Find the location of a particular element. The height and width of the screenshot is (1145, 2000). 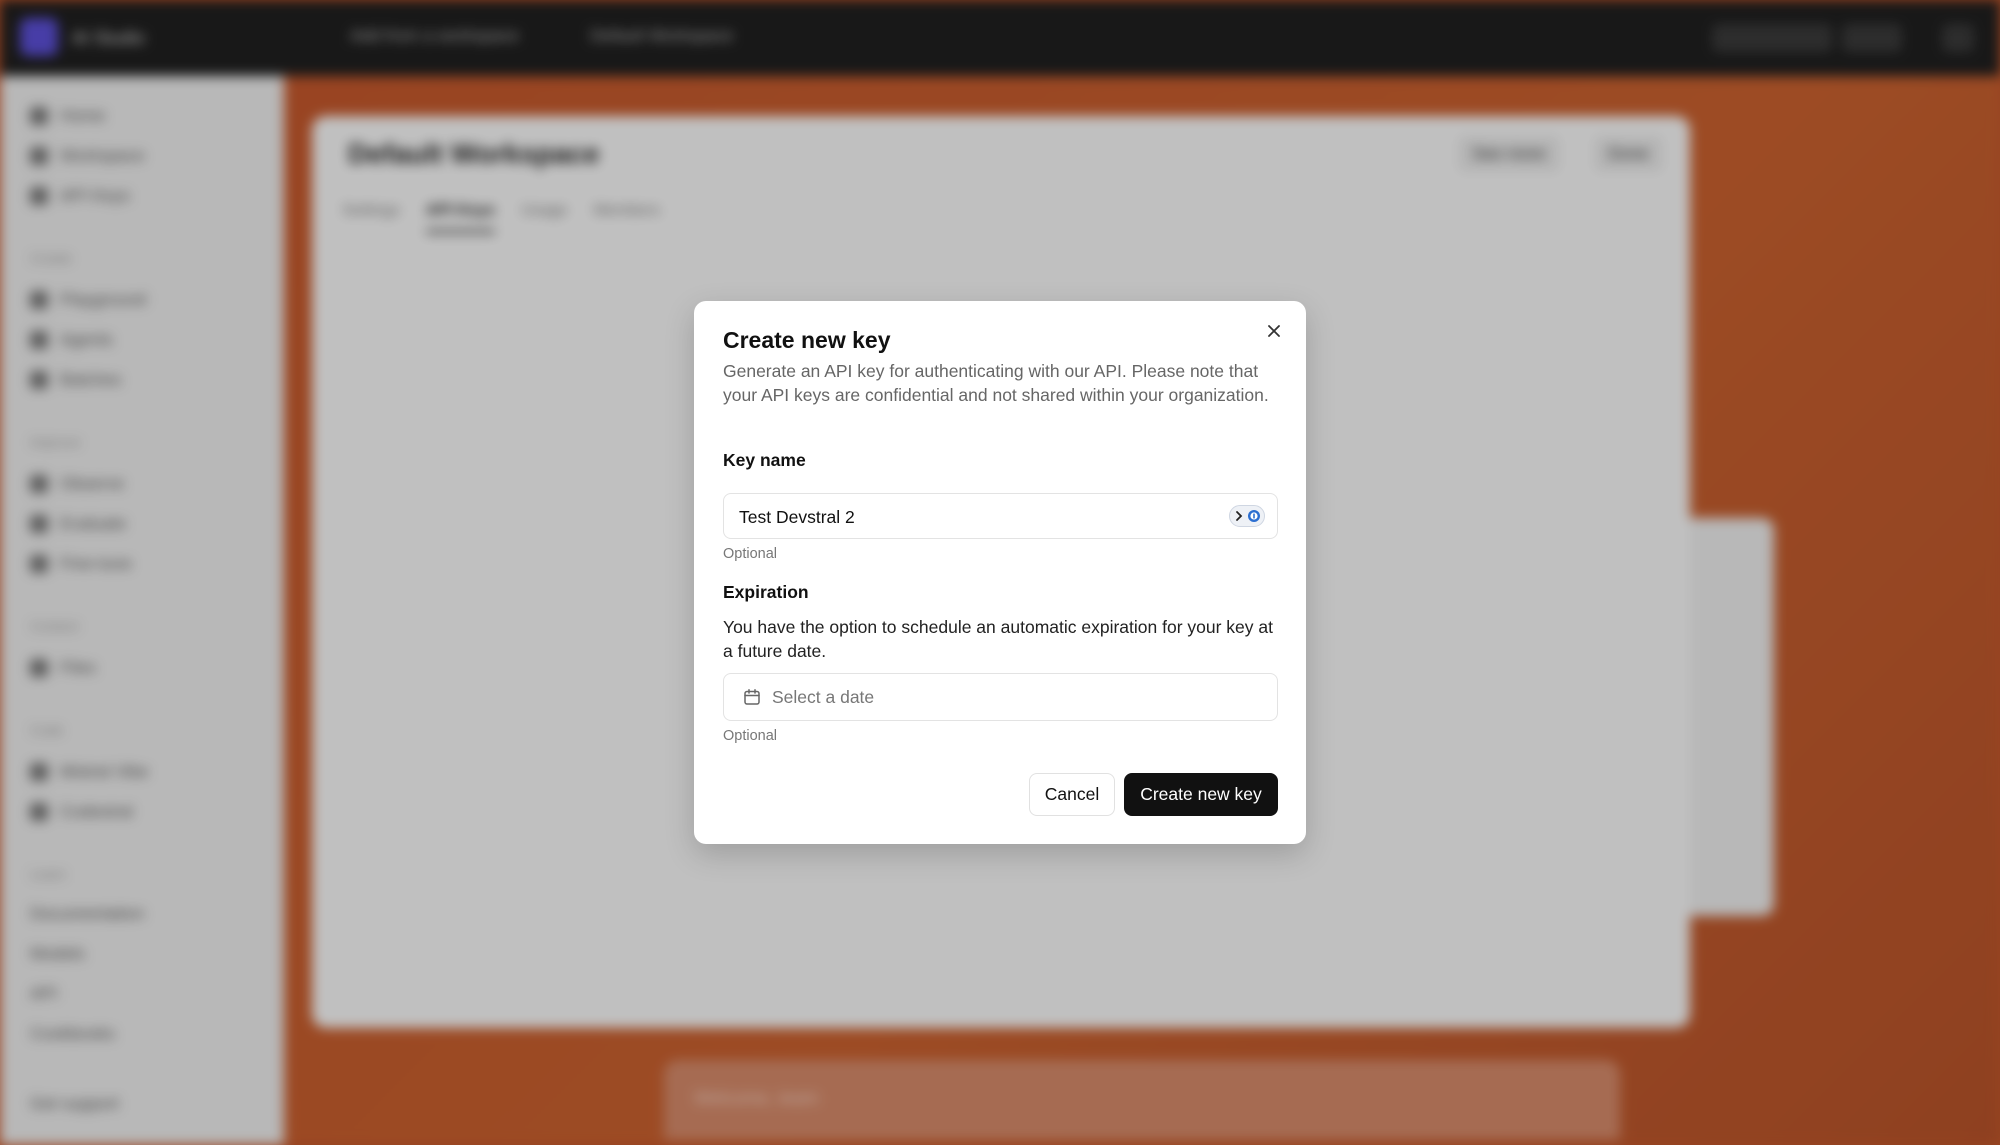

expiration-label: Expiration is located at coordinates (766, 592).